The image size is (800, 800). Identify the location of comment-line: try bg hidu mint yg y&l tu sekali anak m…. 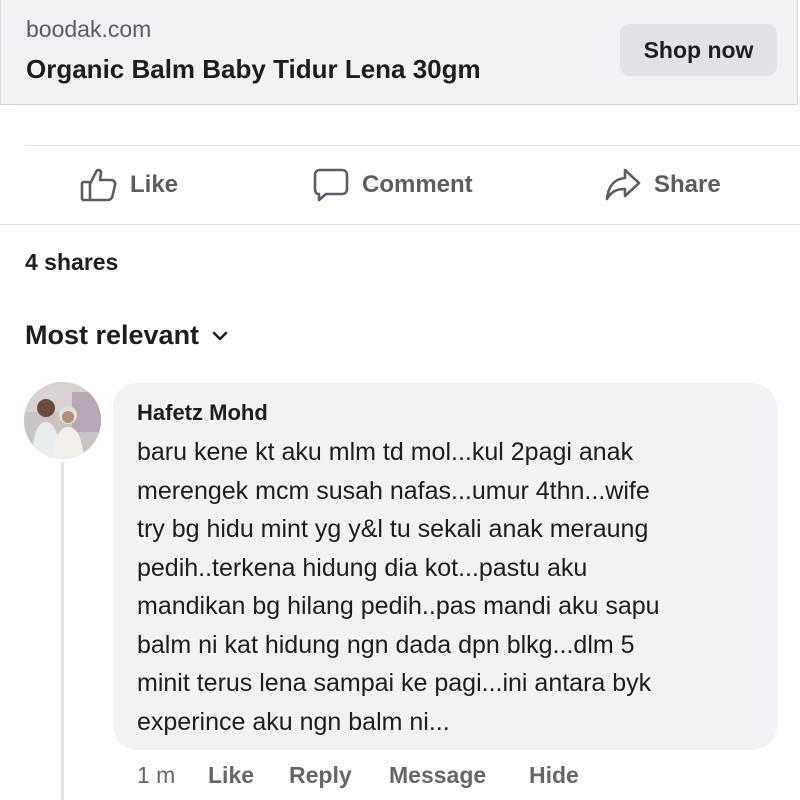
(393, 529).